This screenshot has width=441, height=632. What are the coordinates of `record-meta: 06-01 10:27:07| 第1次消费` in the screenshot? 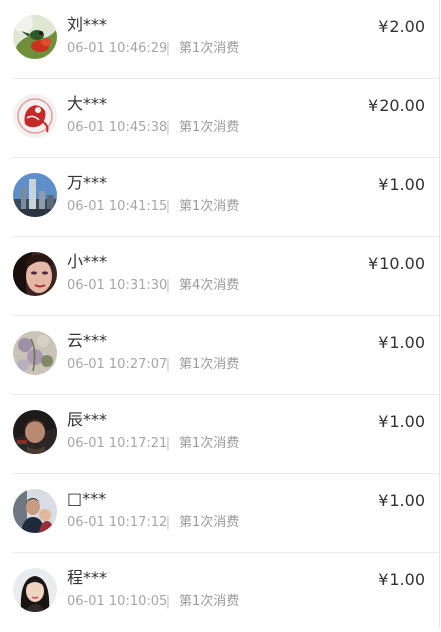 It's located at (153, 365).